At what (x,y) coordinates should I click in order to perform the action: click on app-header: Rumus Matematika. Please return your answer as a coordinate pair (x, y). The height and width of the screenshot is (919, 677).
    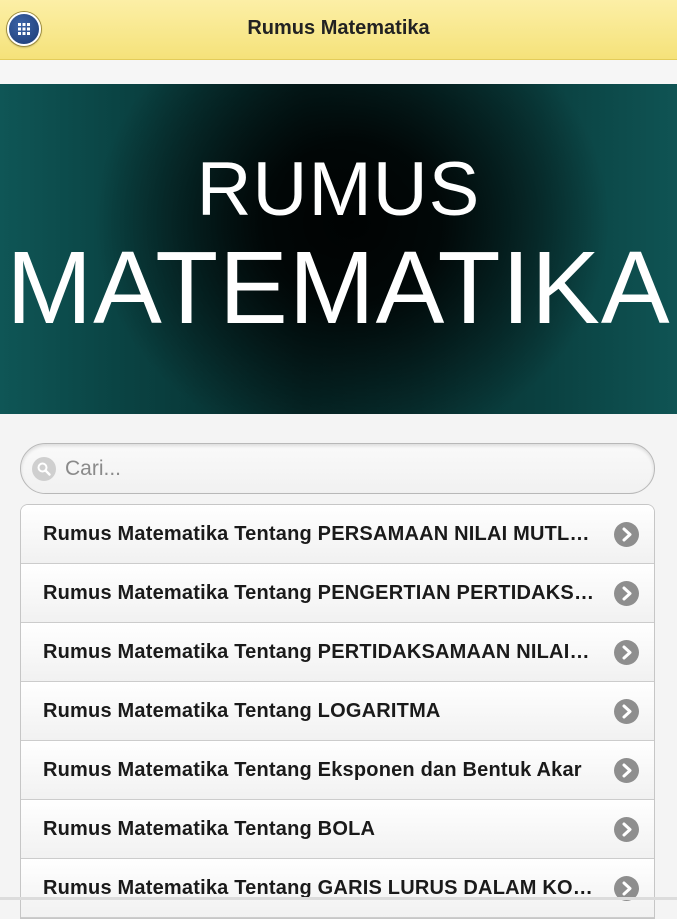
    Looking at the image, I should click on (338, 30).